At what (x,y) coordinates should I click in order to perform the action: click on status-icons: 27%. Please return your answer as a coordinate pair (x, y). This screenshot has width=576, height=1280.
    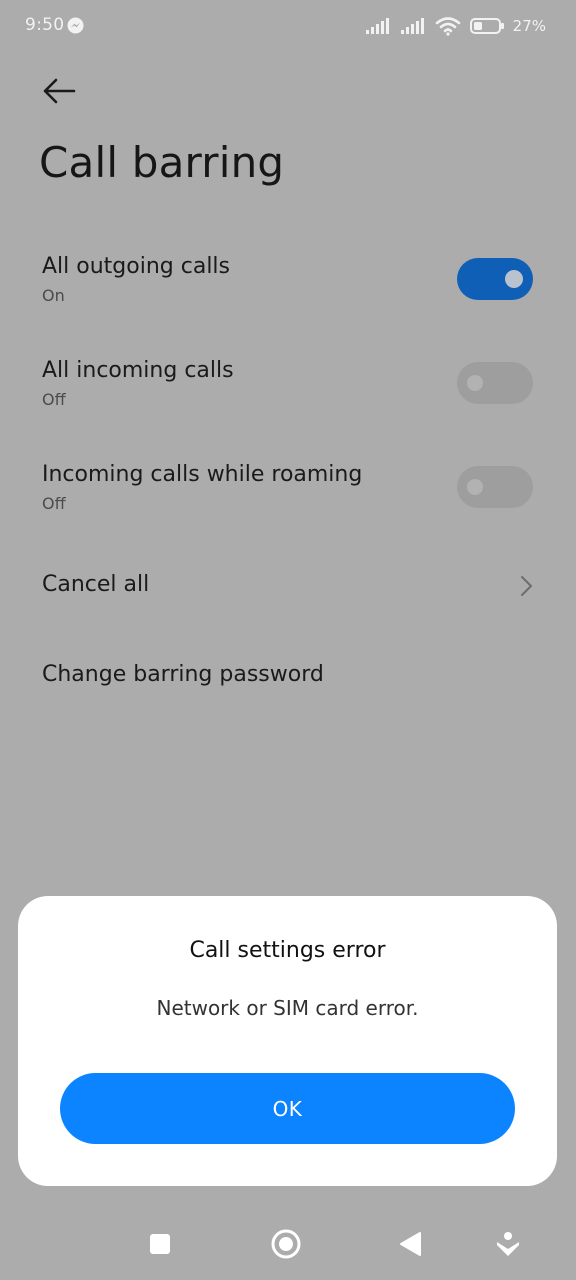
    Looking at the image, I should click on (455, 26).